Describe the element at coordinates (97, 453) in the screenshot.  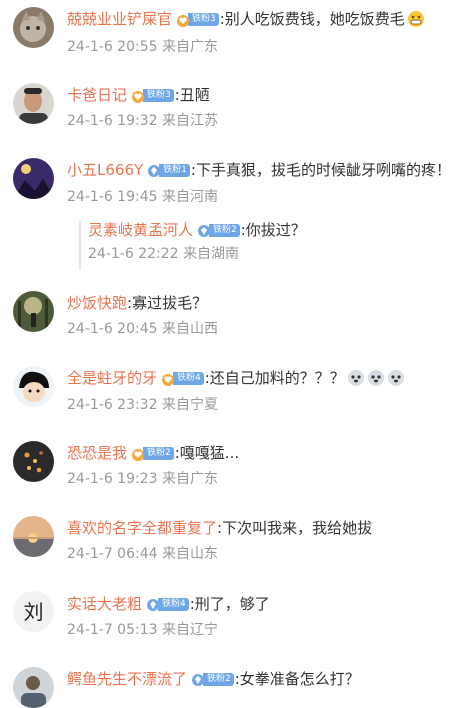
I see `username: 恐恐是我` at that location.